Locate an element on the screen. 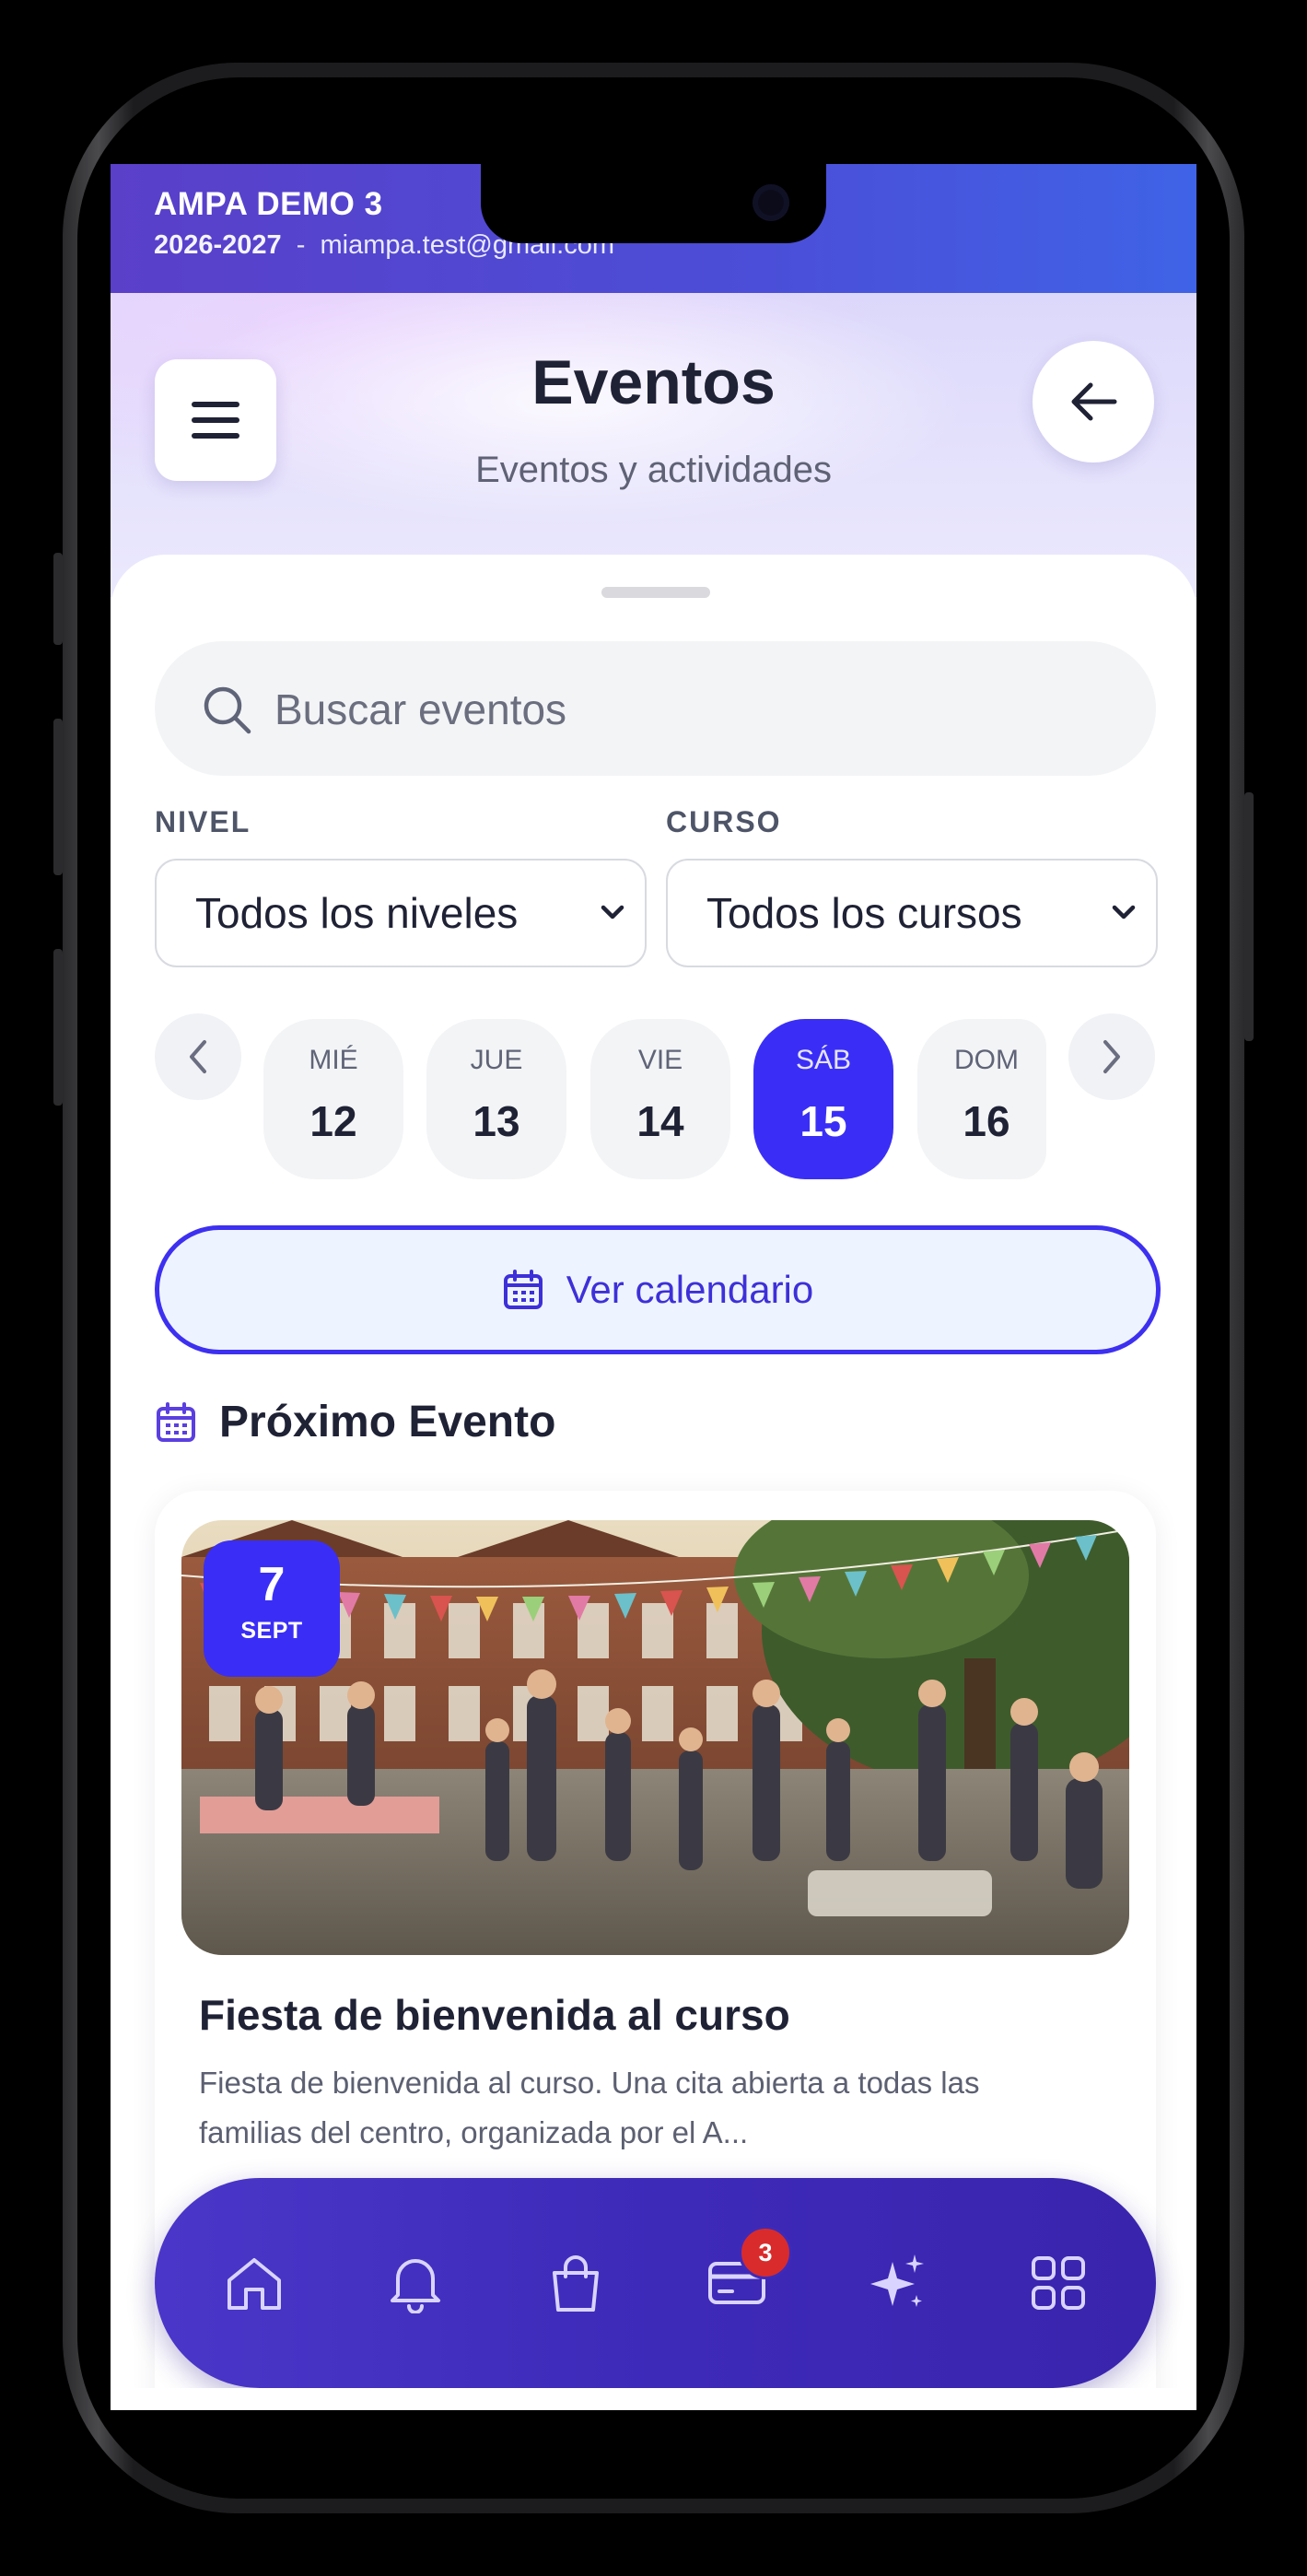  tab-ai is located at coordinates (897, 2283).